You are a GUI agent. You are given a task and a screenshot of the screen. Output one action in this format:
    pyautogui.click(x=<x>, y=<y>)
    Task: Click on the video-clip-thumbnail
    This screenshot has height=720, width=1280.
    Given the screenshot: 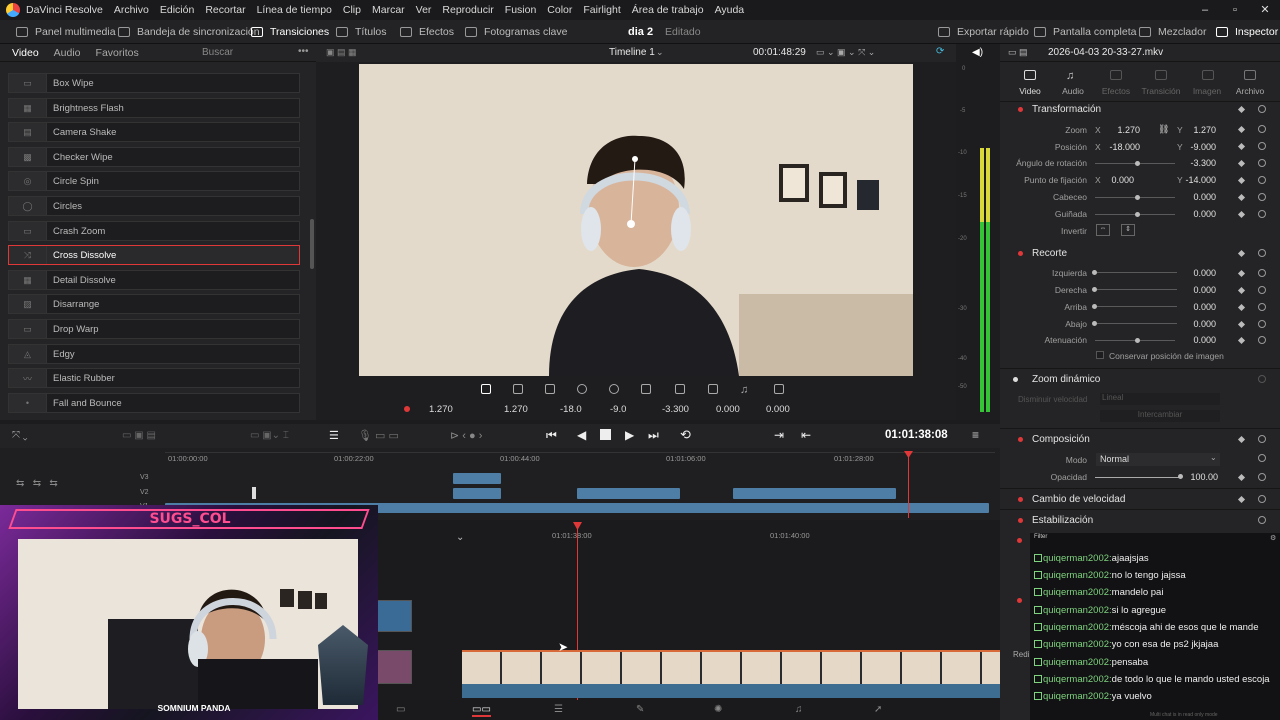 What is the action you would take?
    pyautogui.click(x=394, y=667)
    